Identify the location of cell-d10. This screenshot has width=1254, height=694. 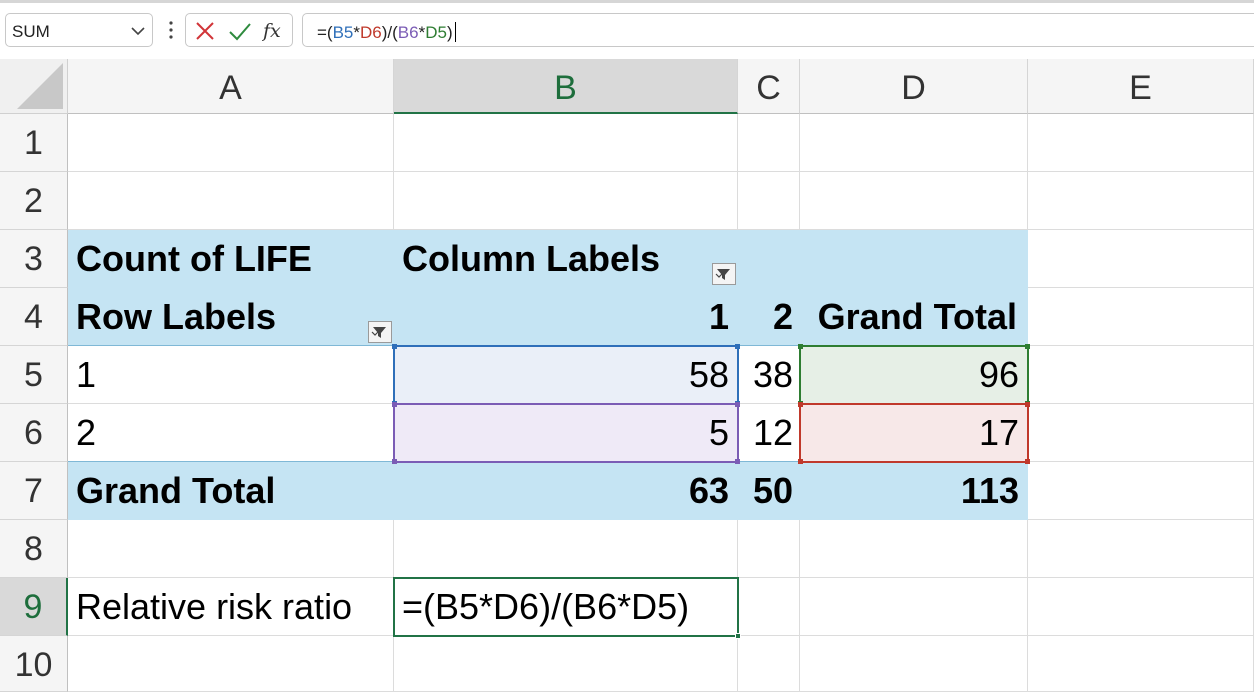
(914, 664).